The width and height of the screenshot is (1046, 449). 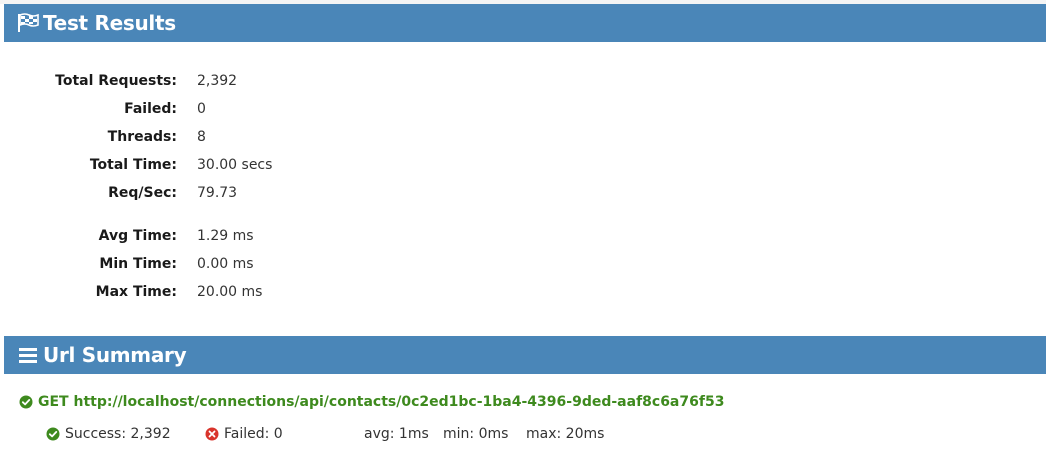 What do you see at coordinates (133, 165) in the screenshot?
I see `stat-label: Total Time:` at bounding box center [133, 165].